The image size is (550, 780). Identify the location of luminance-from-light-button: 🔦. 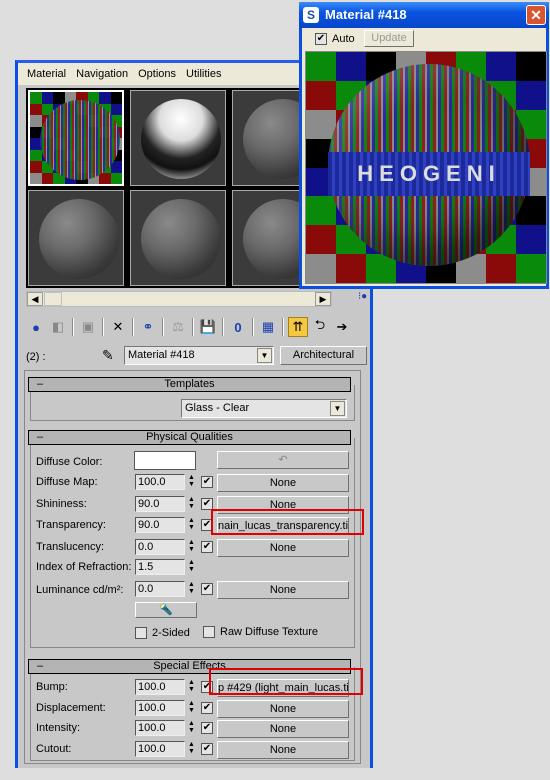
(166, 610).